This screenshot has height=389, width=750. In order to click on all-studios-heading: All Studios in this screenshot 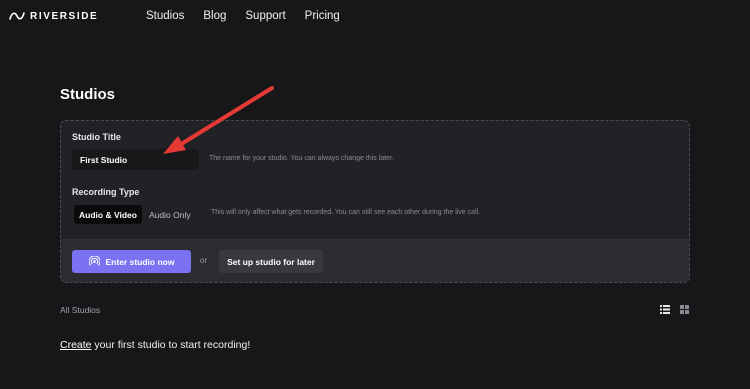, I will do `click(80, 310)`.